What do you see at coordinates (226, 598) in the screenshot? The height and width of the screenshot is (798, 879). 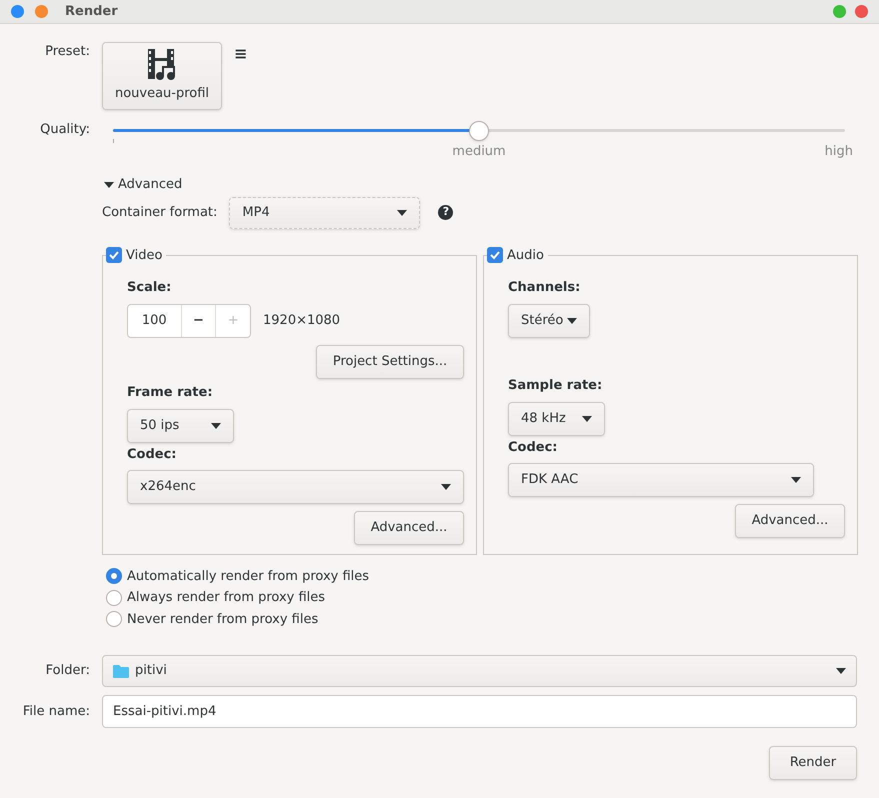 I see `radio-label: Always render from proxy files` at bounding box center [226, 598].